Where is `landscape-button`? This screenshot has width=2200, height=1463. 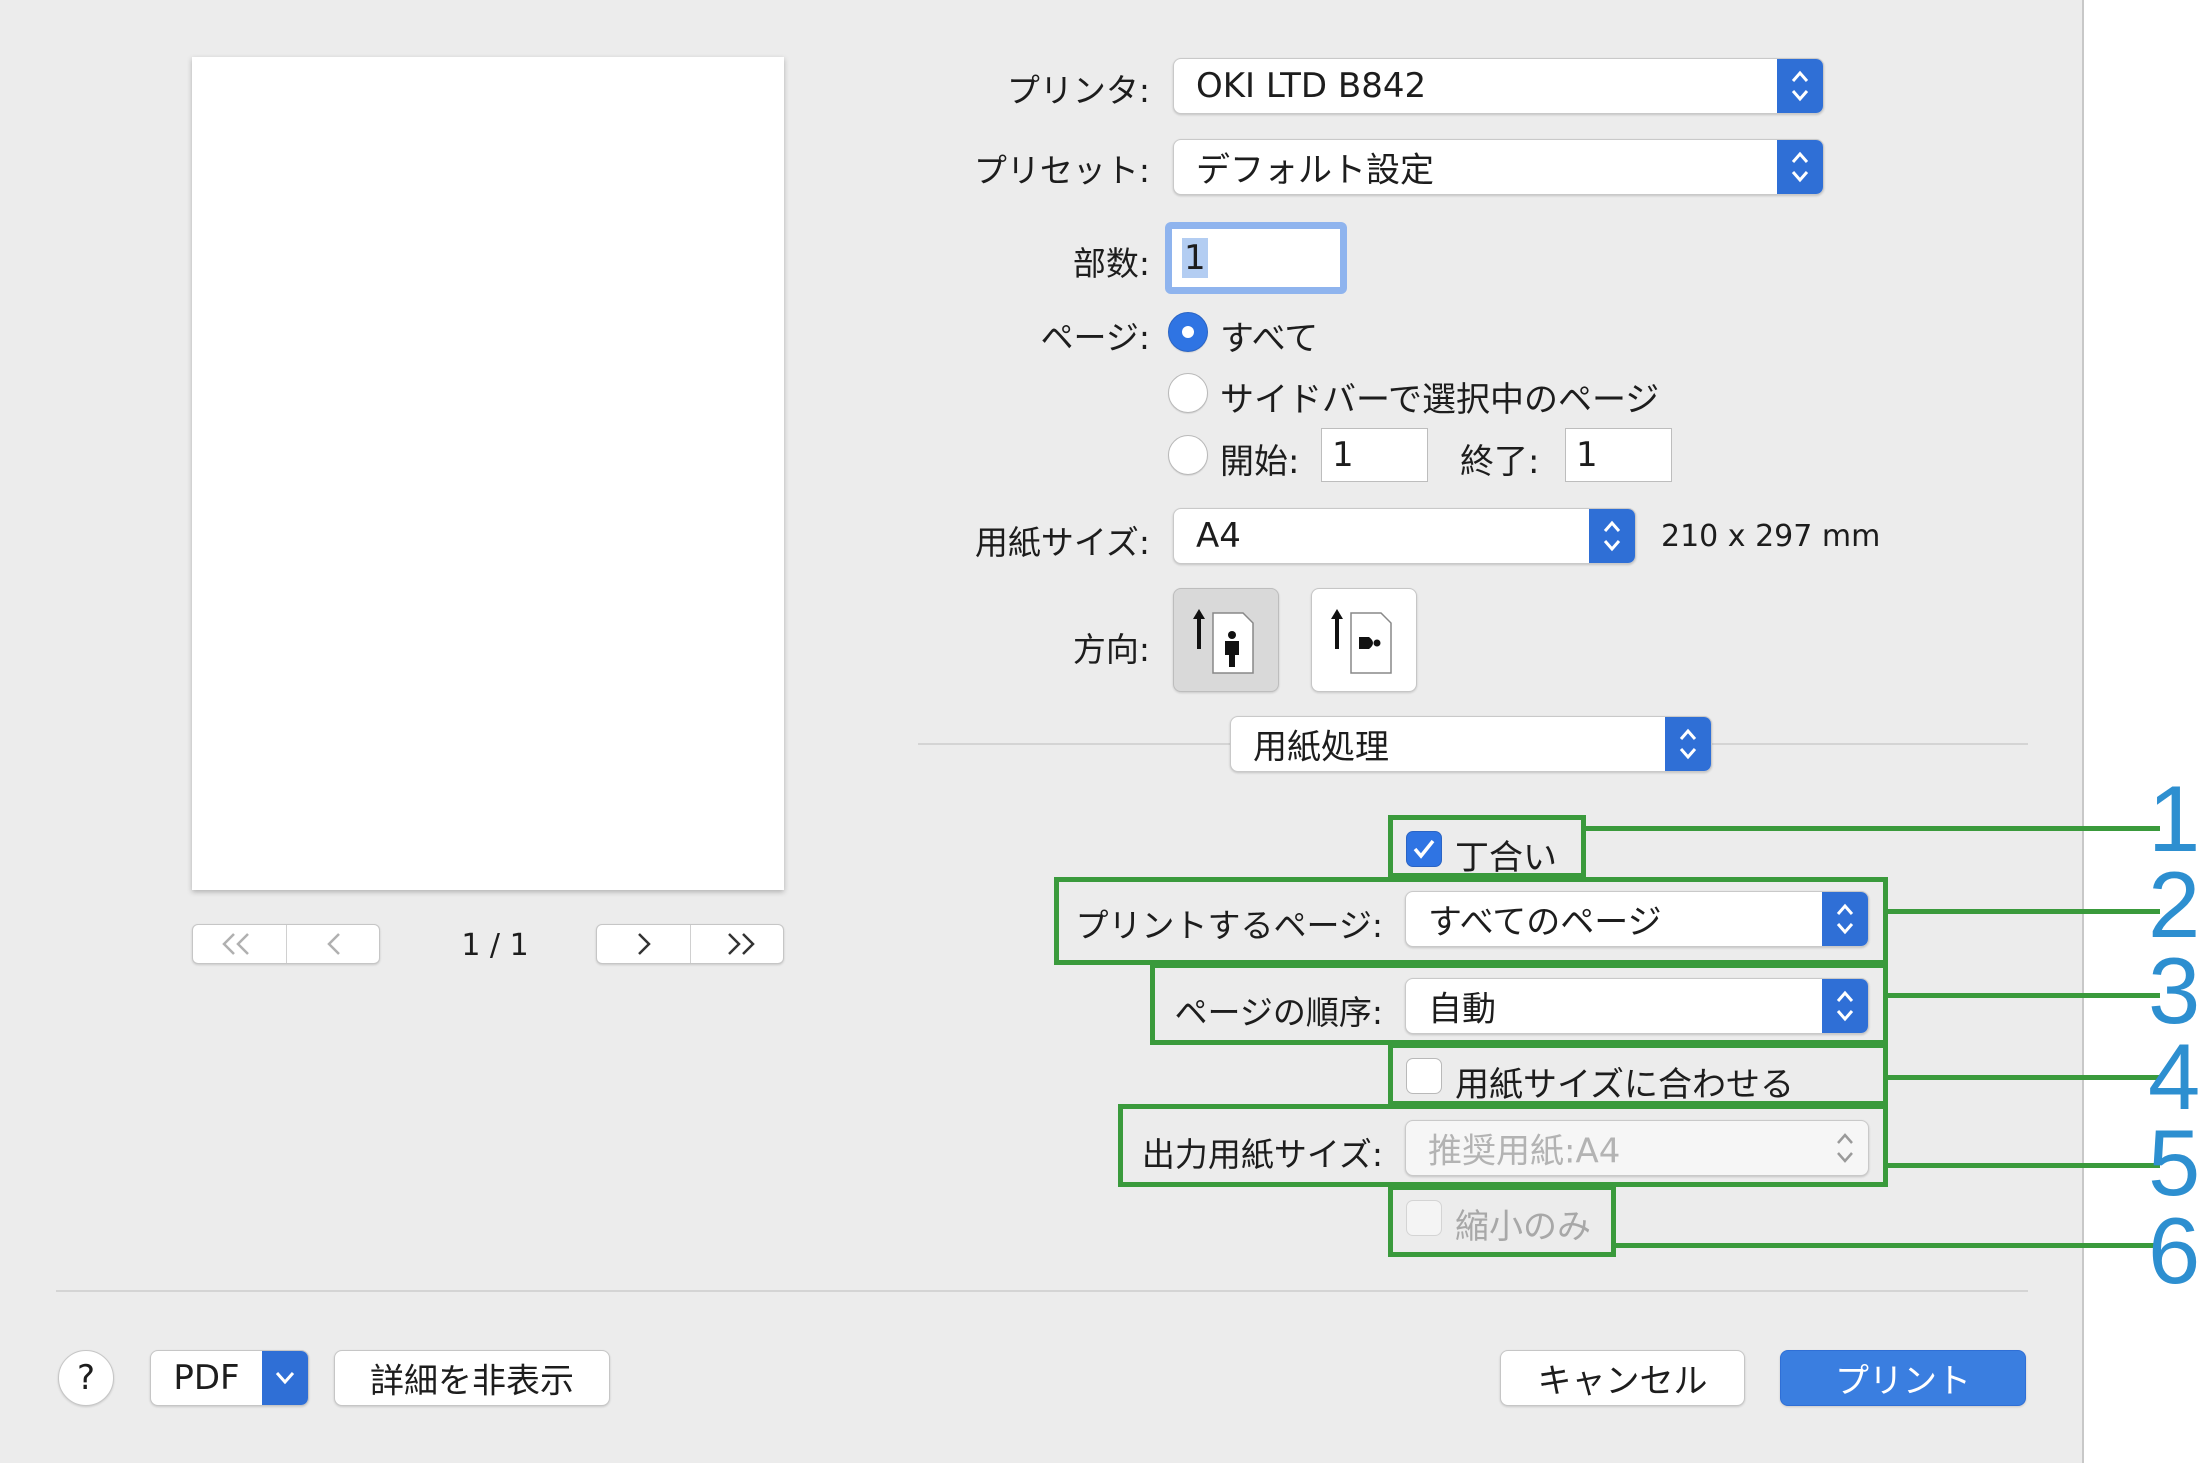 landscape-button is located at coordinates (1364, 640).